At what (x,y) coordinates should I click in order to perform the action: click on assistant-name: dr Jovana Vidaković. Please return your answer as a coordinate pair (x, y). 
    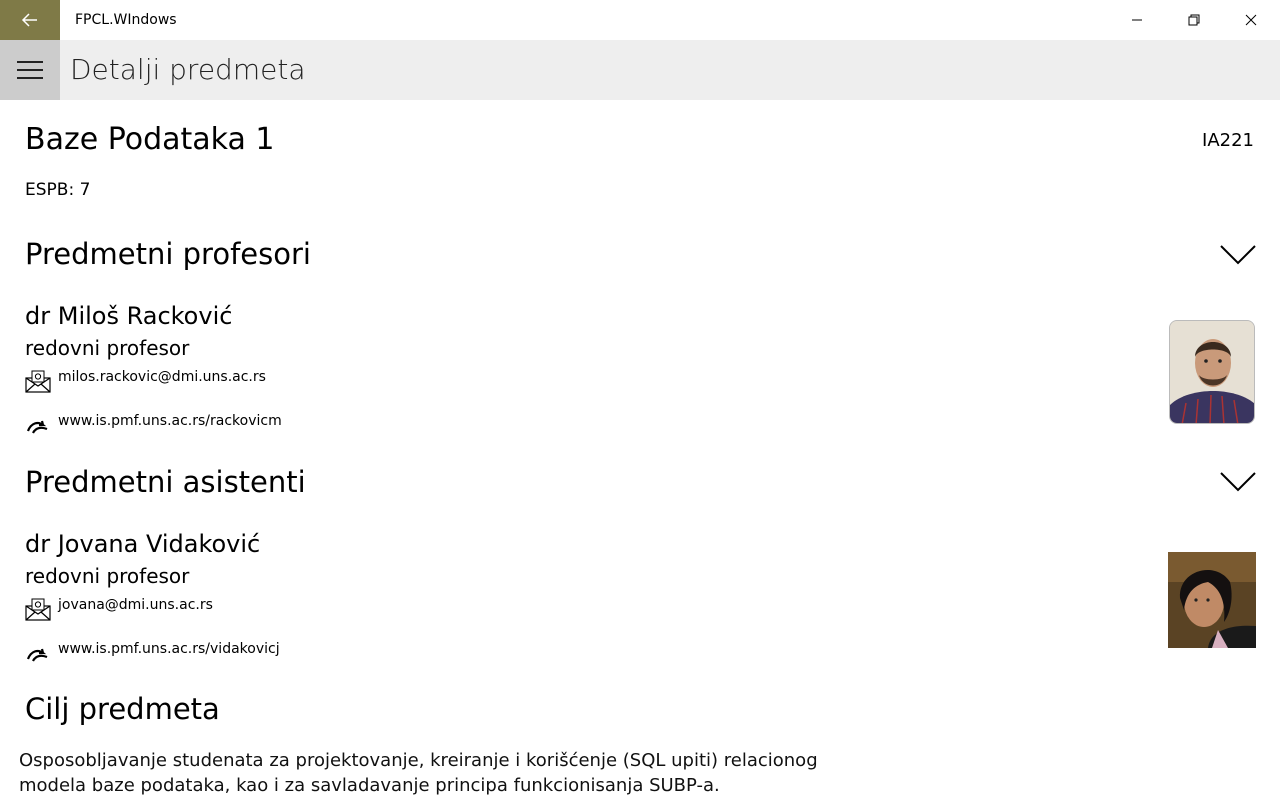
    Looking at the image, I should click on (143, 544).